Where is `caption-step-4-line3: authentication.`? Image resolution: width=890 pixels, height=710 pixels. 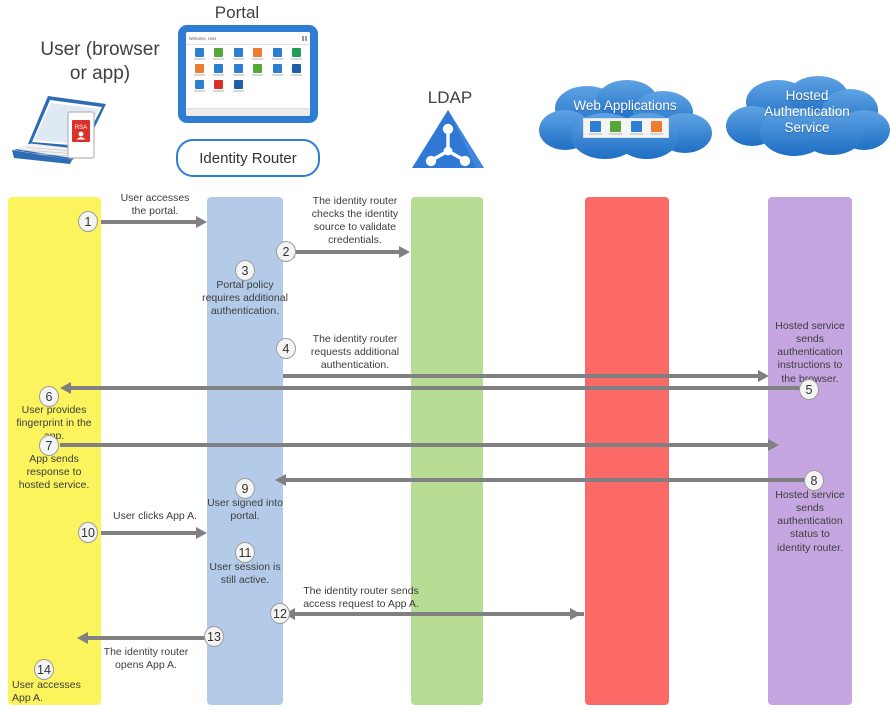
caption-step-4-line3: authentication. is located at coordinates (355, 365).